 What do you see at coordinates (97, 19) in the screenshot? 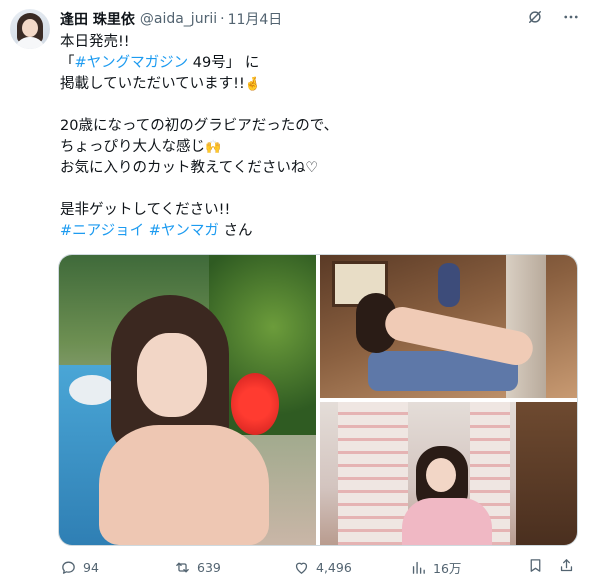
I see `display-name: 逢田 珠里依` at bounding box center [97, 19].